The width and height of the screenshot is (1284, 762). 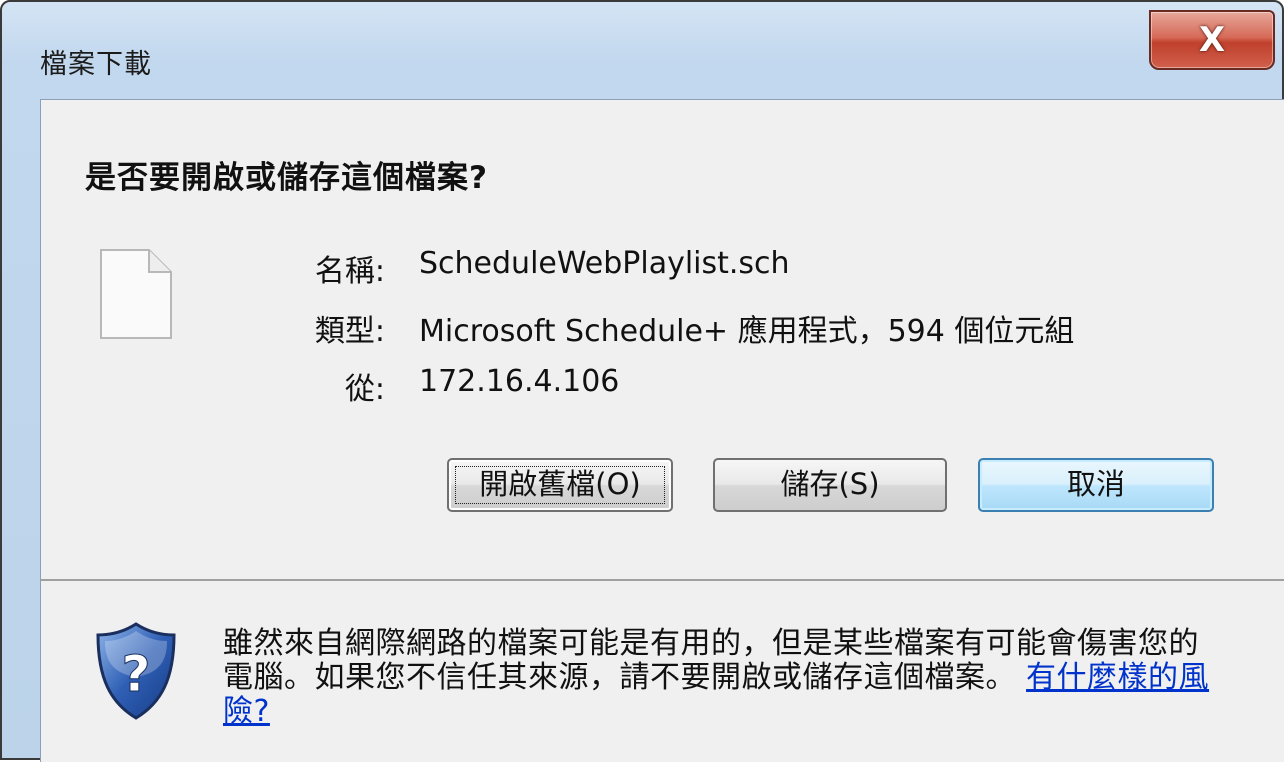 What do you see at coordinates (349, 271) in the screenshot?
I see `name-label: 名稱:` at bounding box center [349, 271].